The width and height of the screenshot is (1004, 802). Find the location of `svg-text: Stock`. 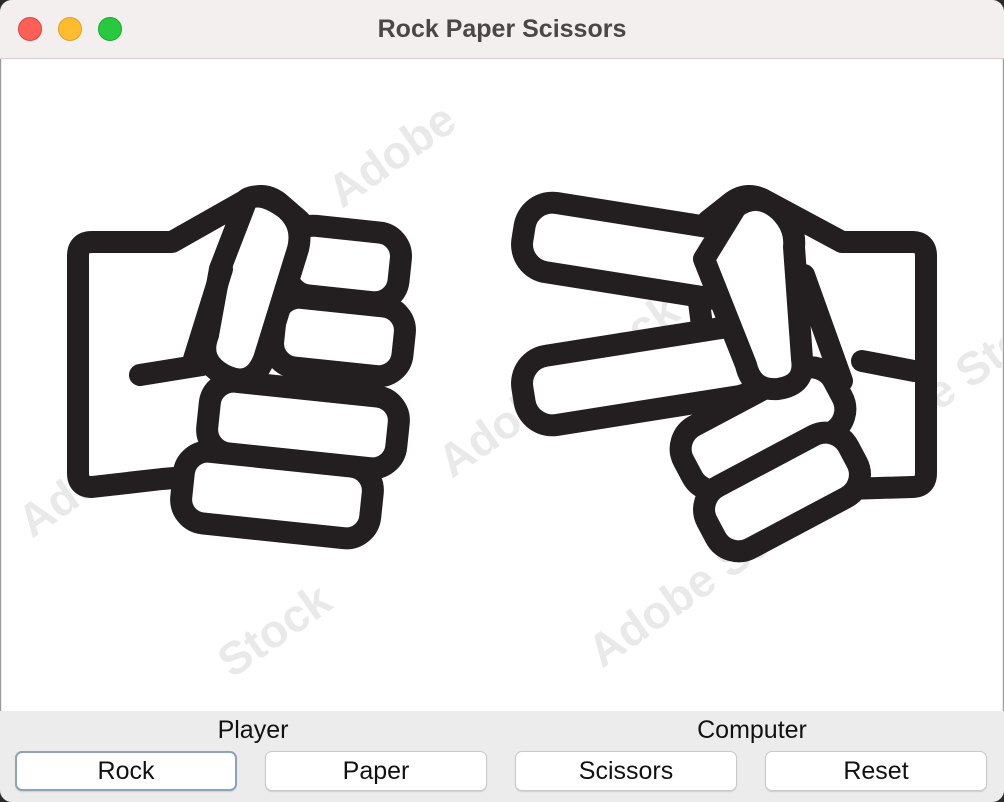

svg-text: Stock is located at coordinates (274, 630).